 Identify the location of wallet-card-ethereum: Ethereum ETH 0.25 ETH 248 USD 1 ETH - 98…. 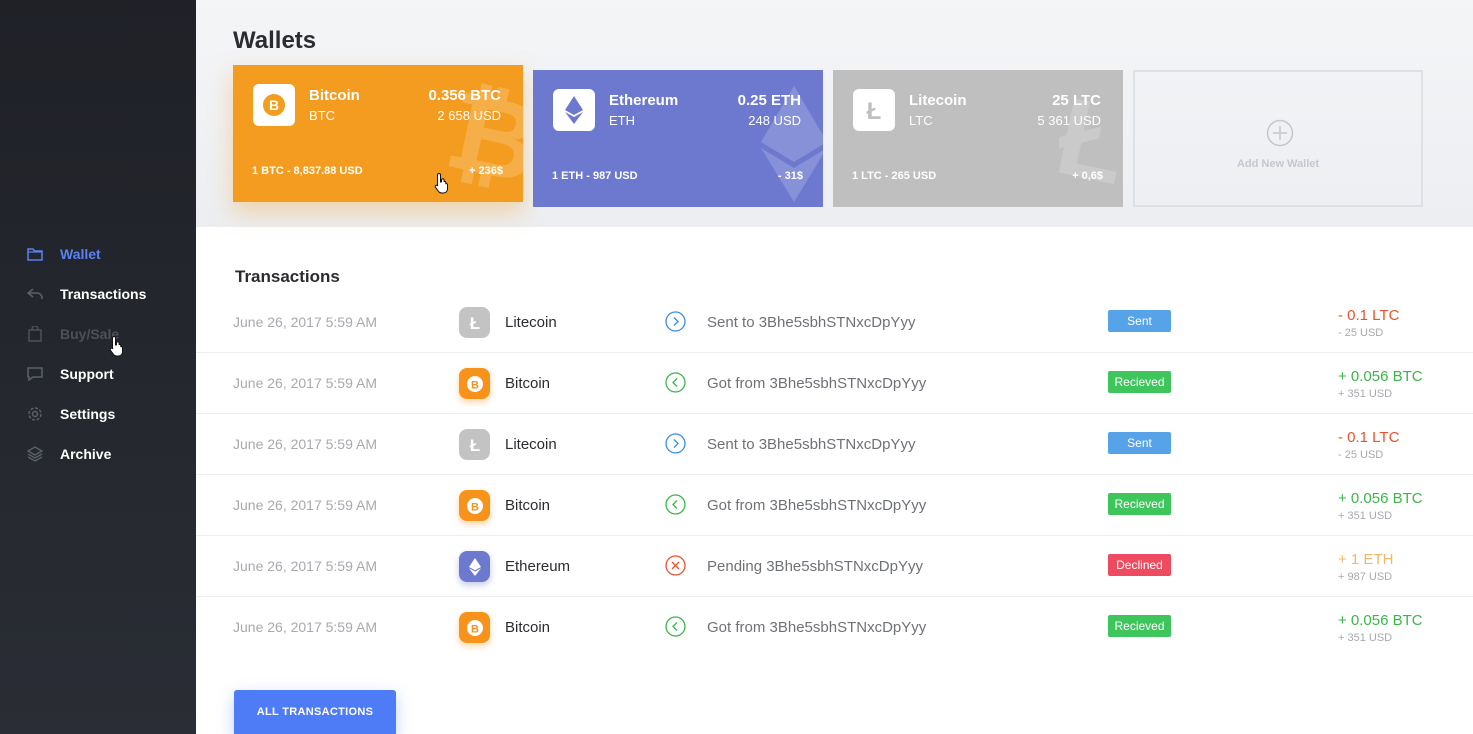
(678, 138).